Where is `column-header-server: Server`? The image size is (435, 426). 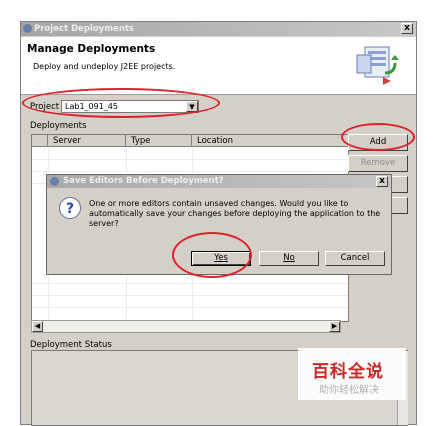 column-header-server: Server is located at coordinates (87, 141).